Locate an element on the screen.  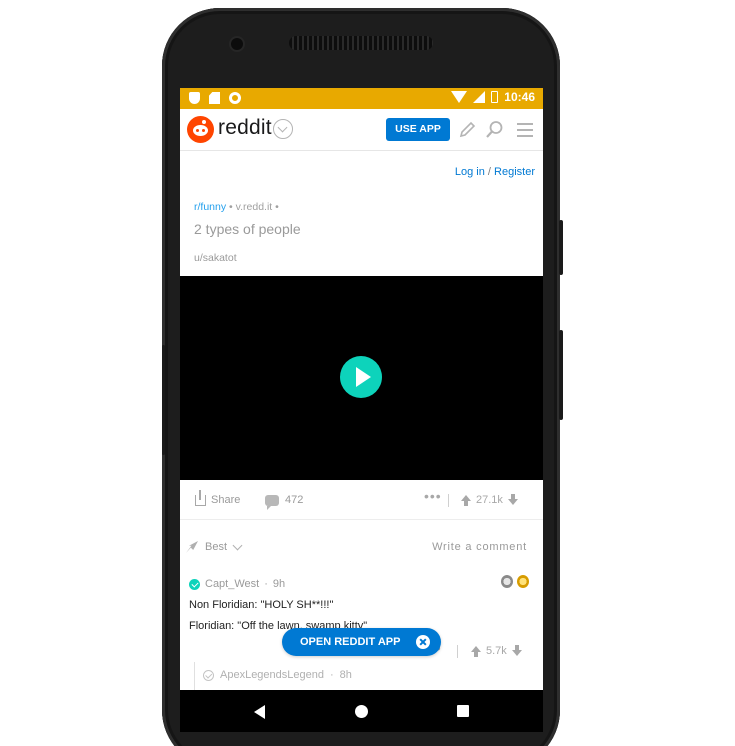
comment-count: 472 is located at coordinates (294, 500).